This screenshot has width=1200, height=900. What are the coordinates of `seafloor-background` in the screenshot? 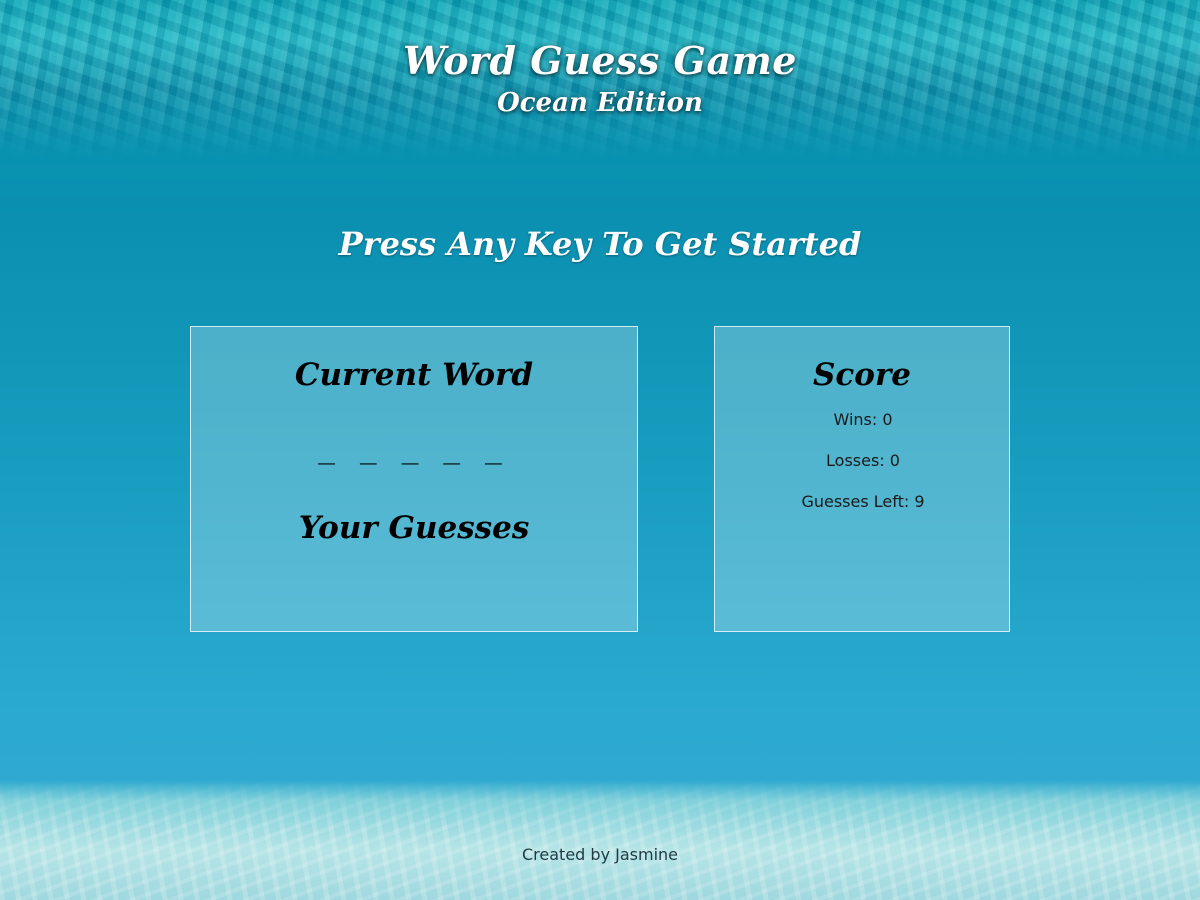 It's located at (600, 840).